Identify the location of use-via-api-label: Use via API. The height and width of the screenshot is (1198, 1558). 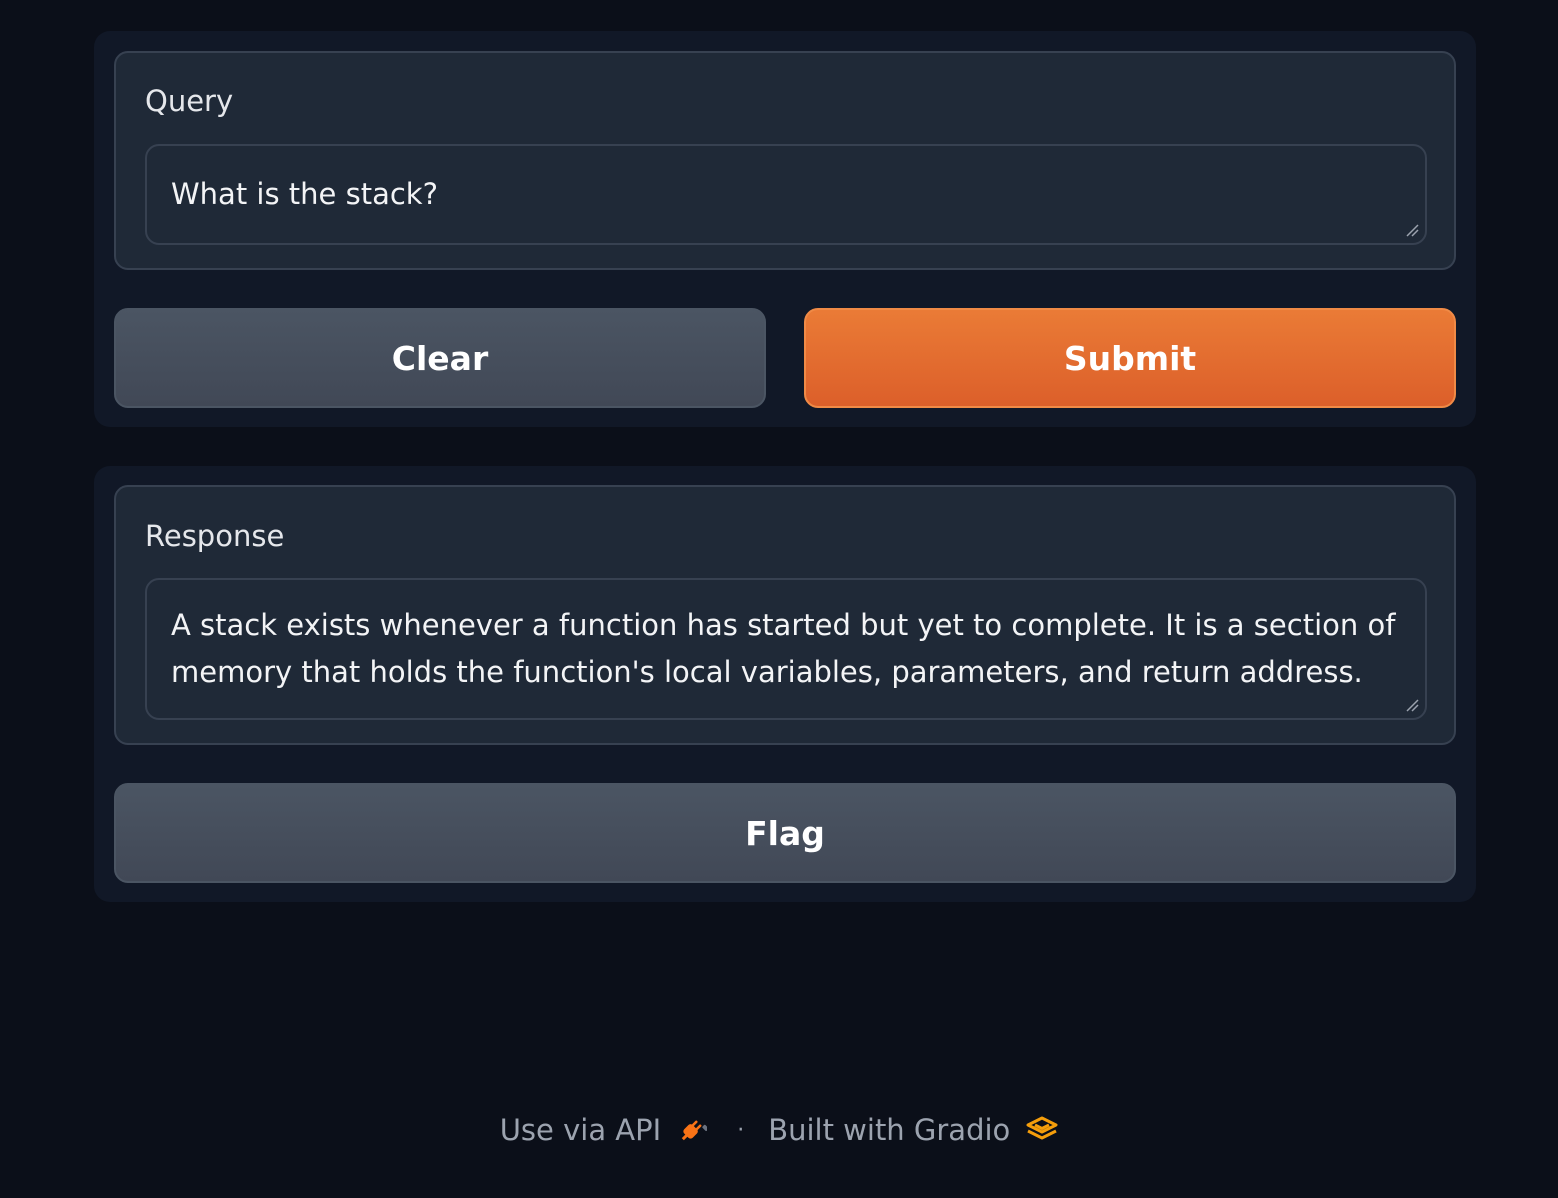
(580, 1130).